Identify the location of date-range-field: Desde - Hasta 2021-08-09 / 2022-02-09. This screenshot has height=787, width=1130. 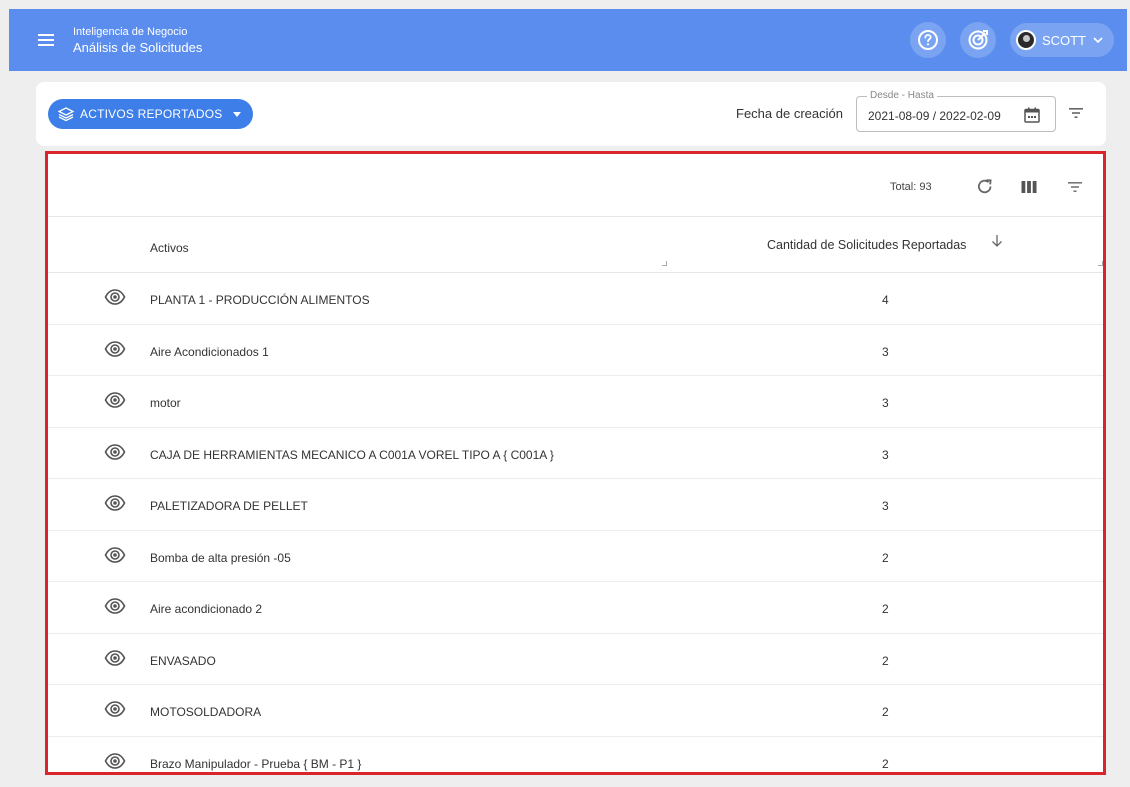
(956, 111).